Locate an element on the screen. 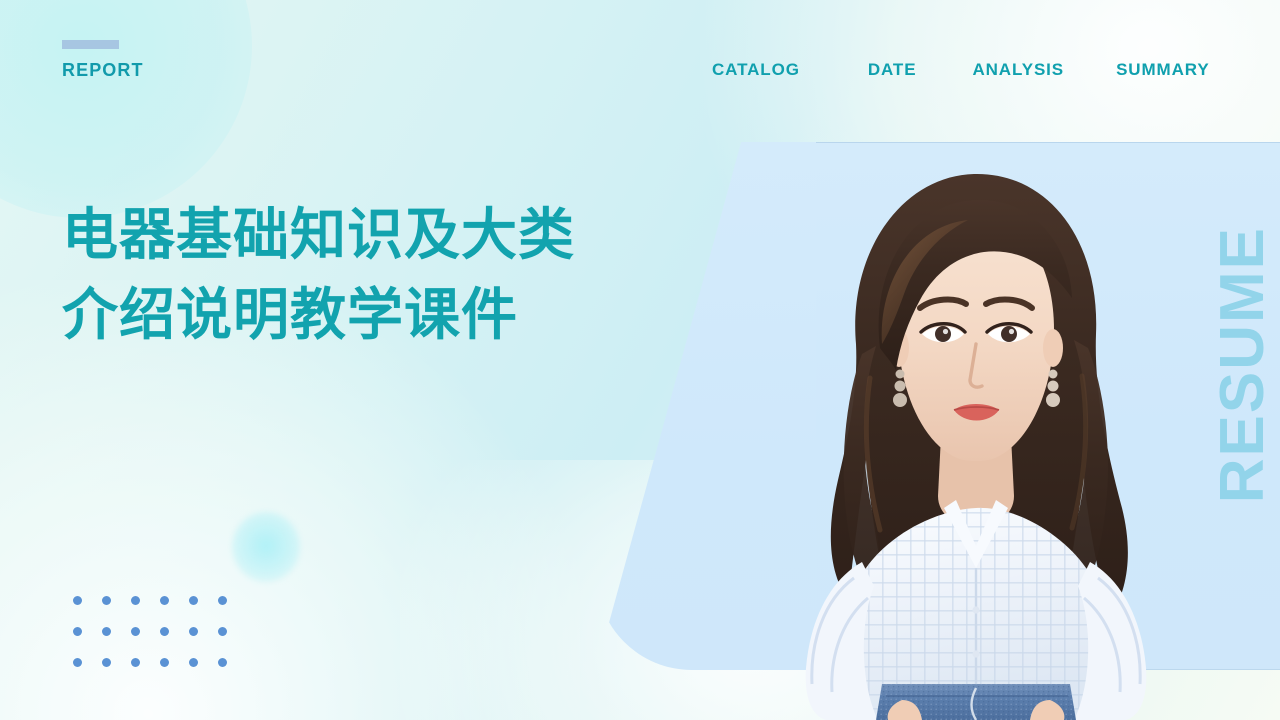 The image size is (1280, 720). title-line-2: 介绍说明教学课件 is located at coordinates (290, 315).